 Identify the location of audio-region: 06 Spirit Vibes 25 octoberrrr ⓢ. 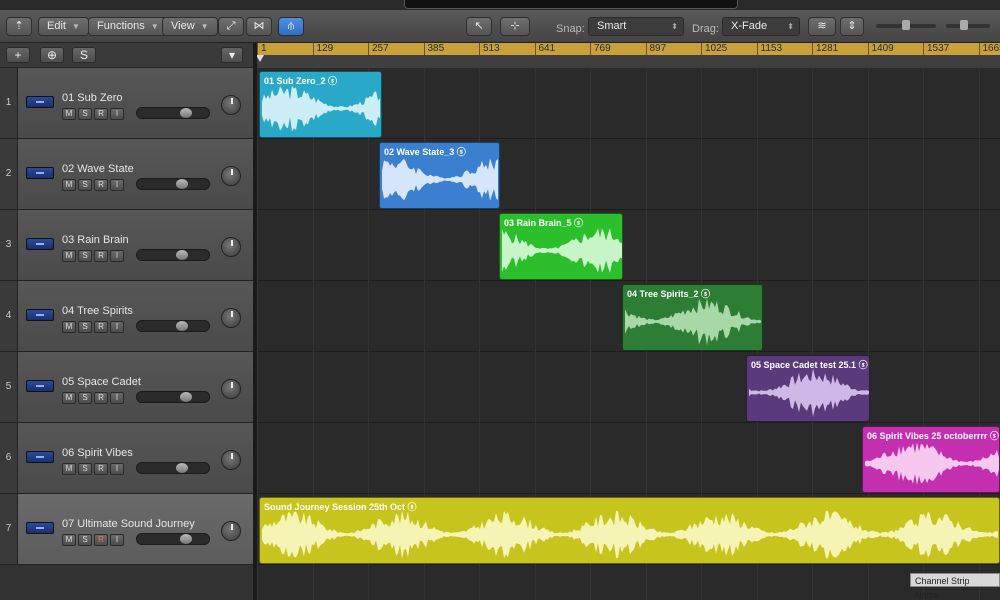
(931, 459).